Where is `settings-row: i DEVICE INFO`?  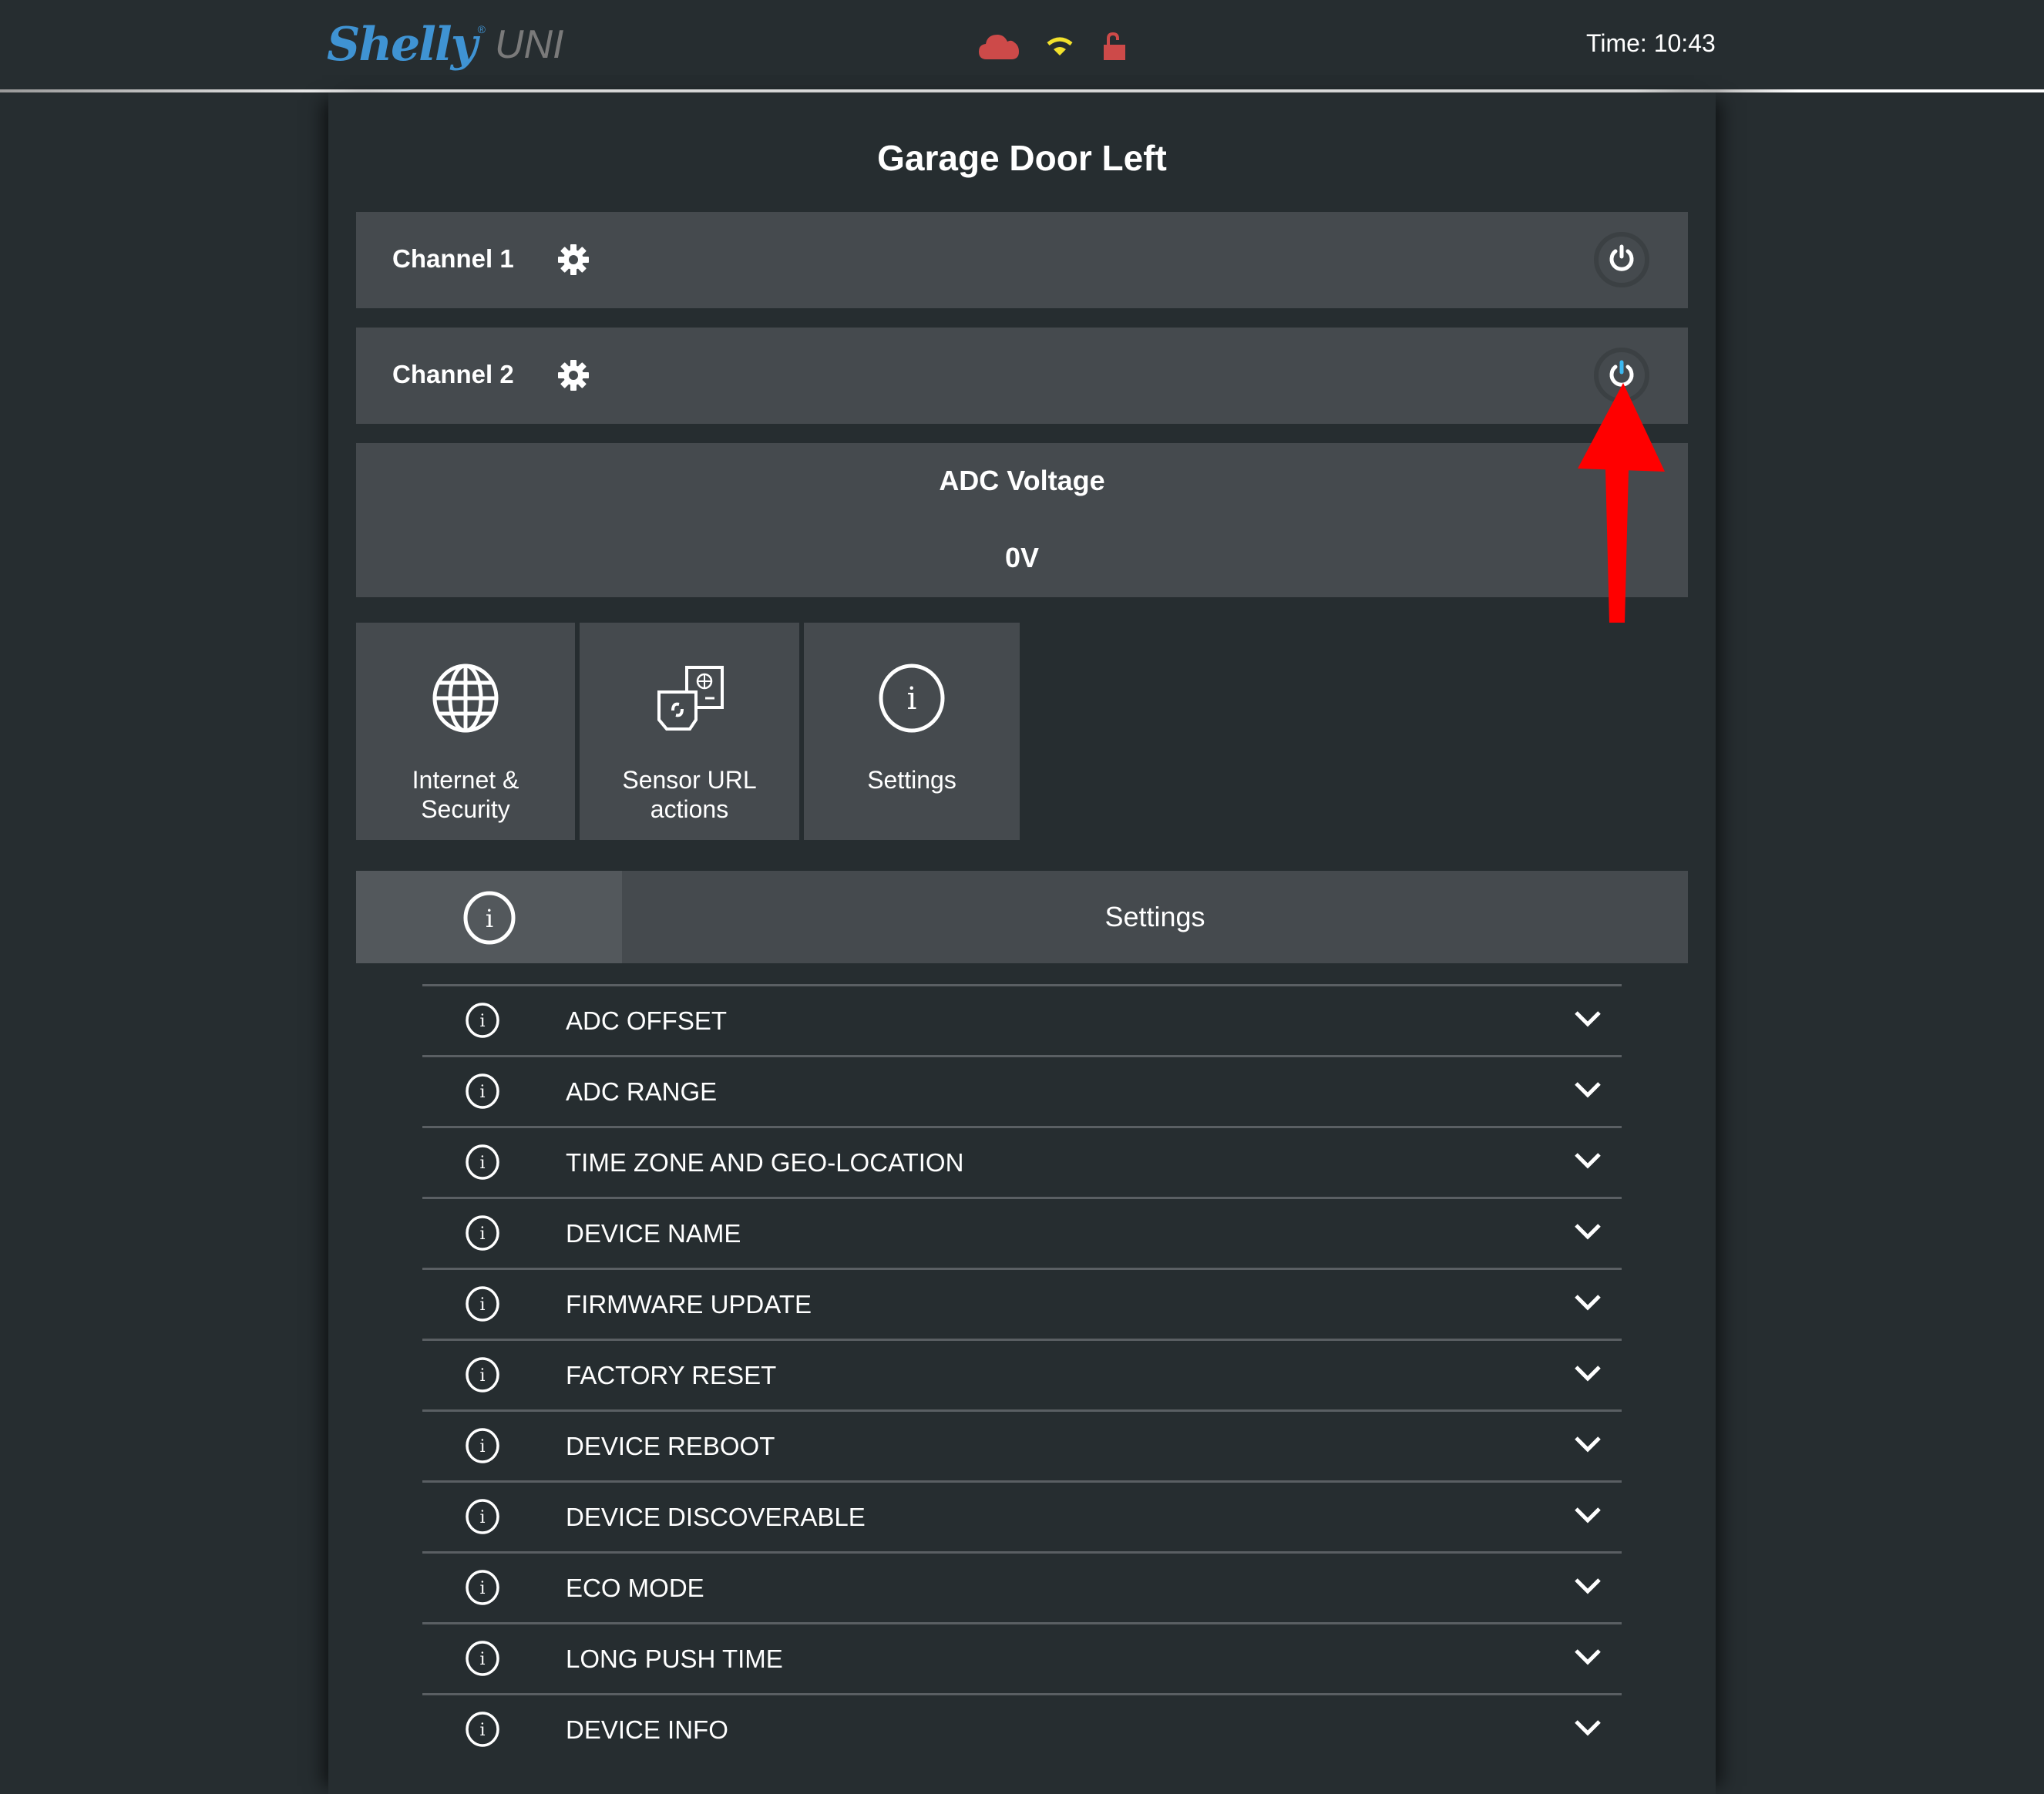 settings-row: i DEVICE INFO is located at coordinates (1022, 1728).